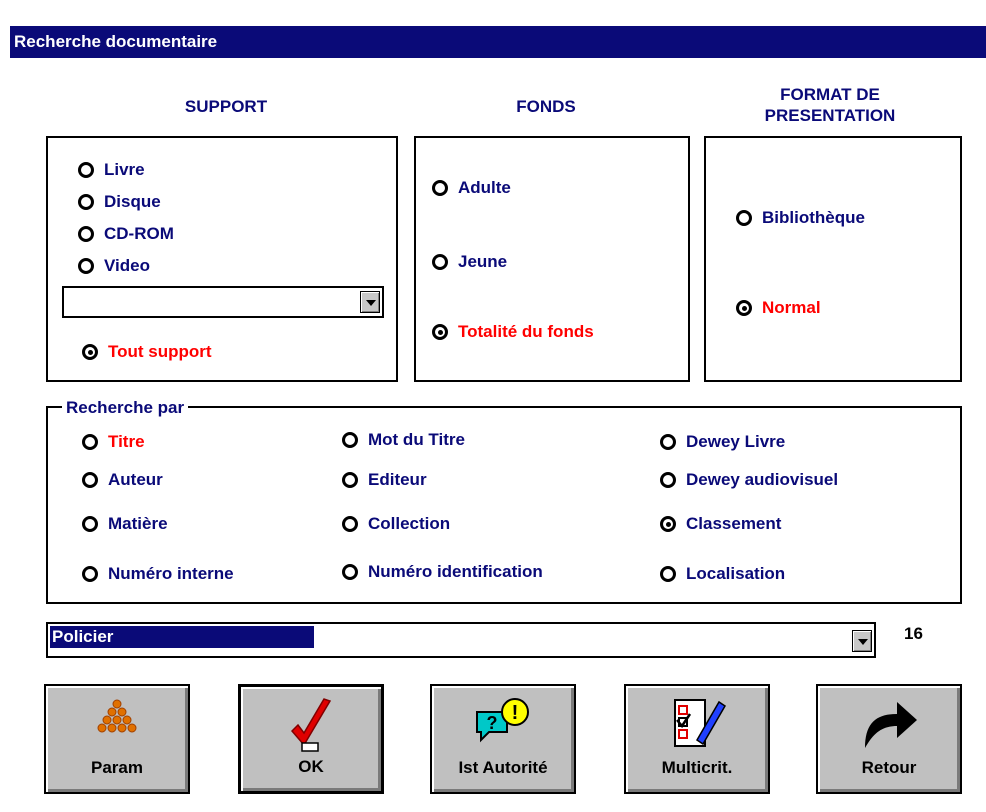 Image resolution: width=986 pixels, height=812 pixels. What do you see at coordinates (891, 725) in the screenshot?
I see `return-arrow-icon` at bounding box center [891, 725].